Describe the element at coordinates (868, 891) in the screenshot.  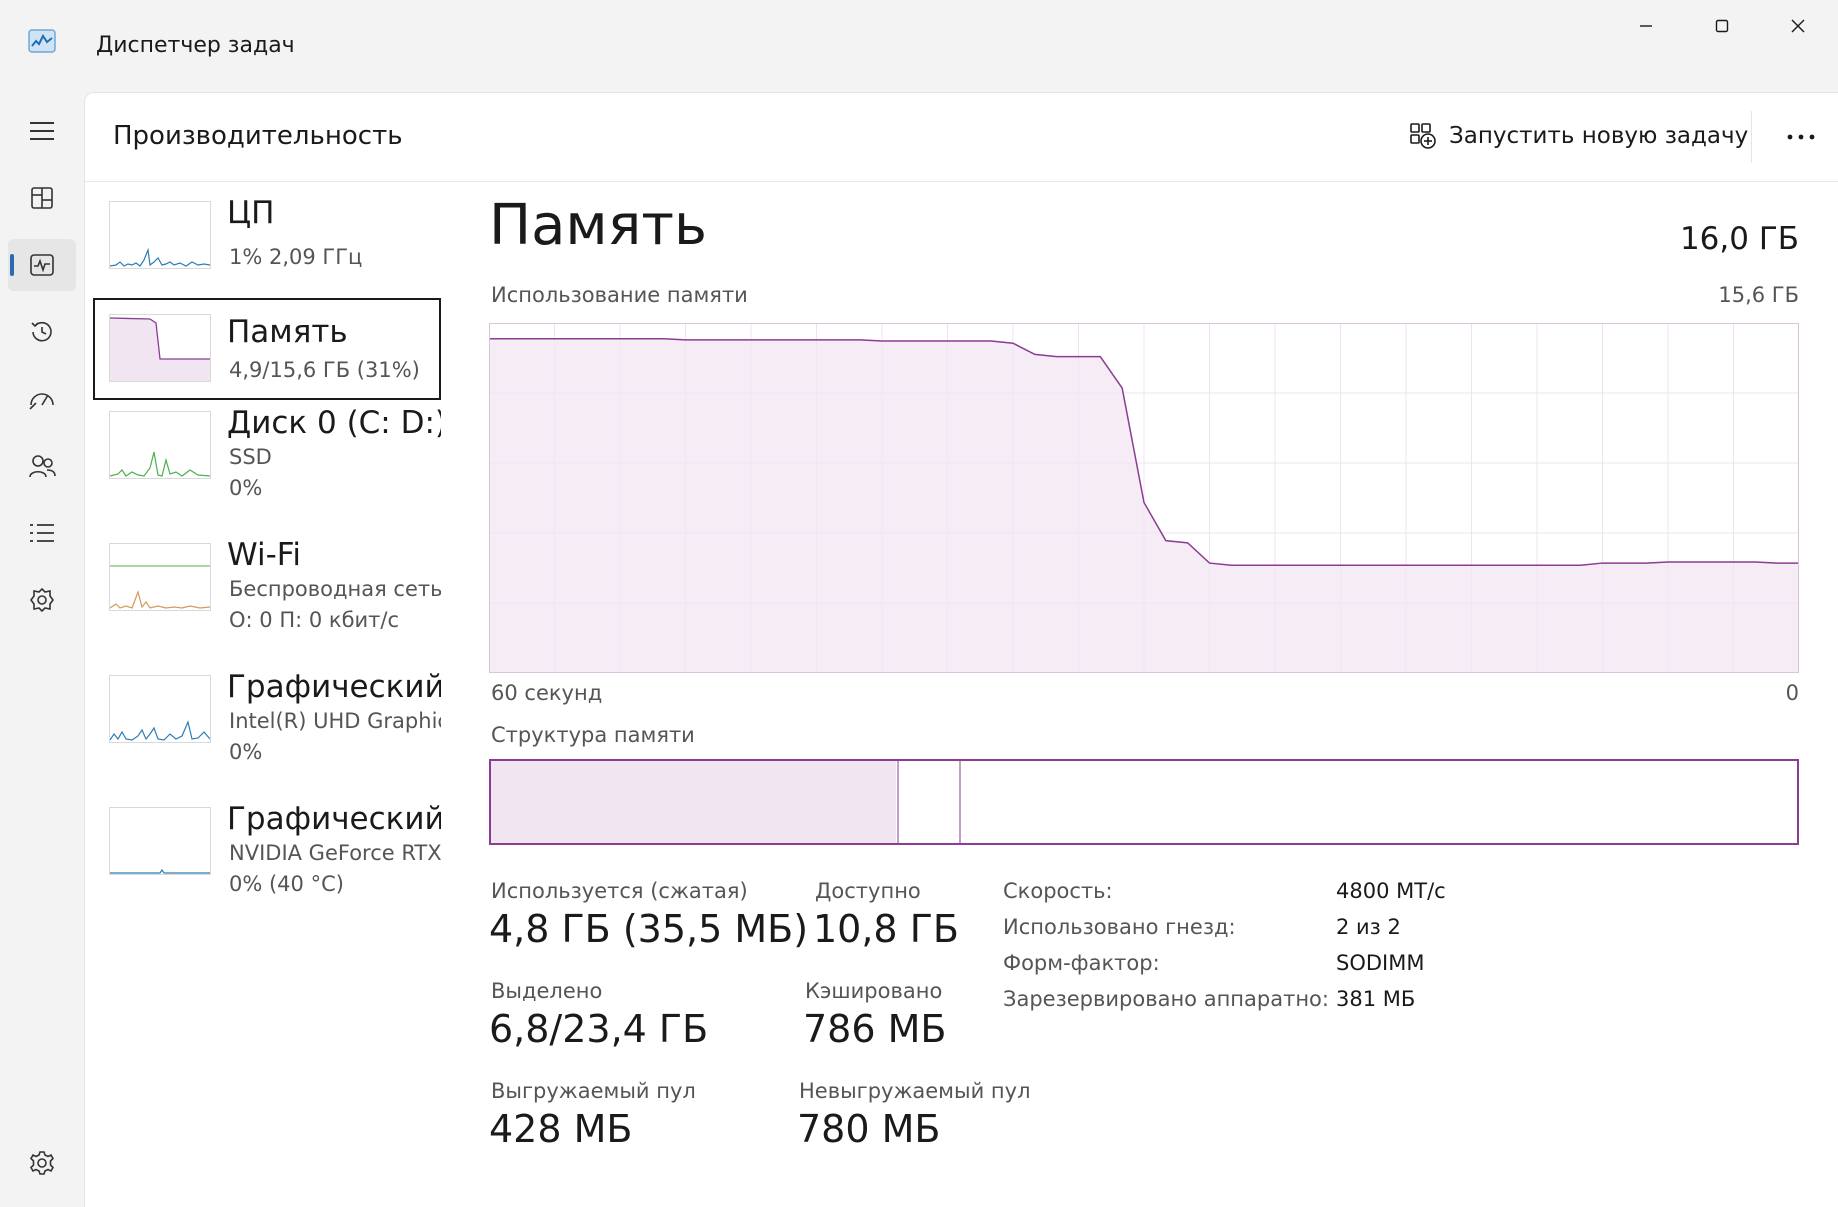
I see `available-label: Доступно` at that location.